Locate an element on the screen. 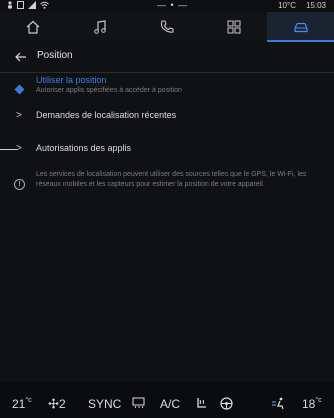 The image size is (334, 418). page-title: Position is located at coordinates (55, 55).